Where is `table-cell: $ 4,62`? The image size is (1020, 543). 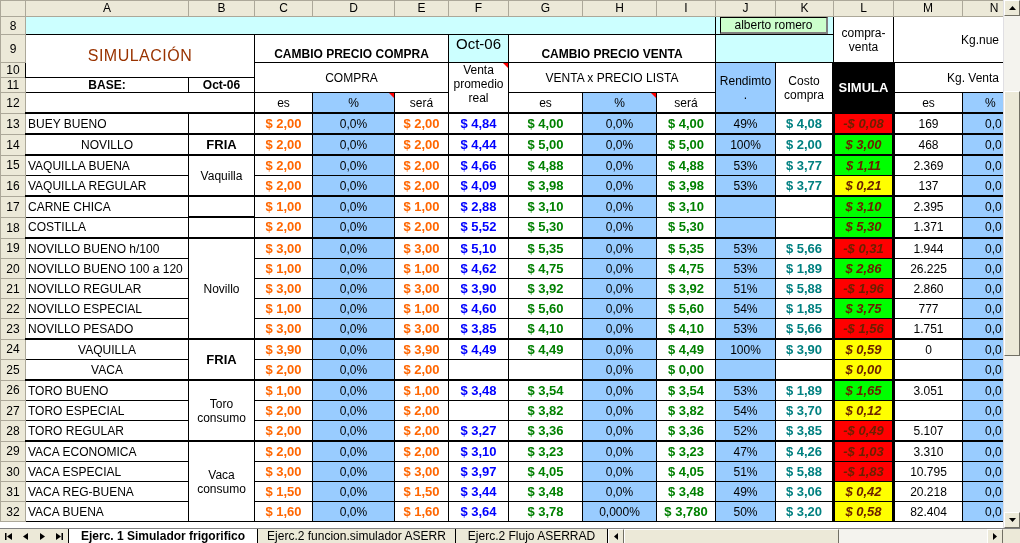 table-cell: $ 4,62 is located at coordinates (478, 268).